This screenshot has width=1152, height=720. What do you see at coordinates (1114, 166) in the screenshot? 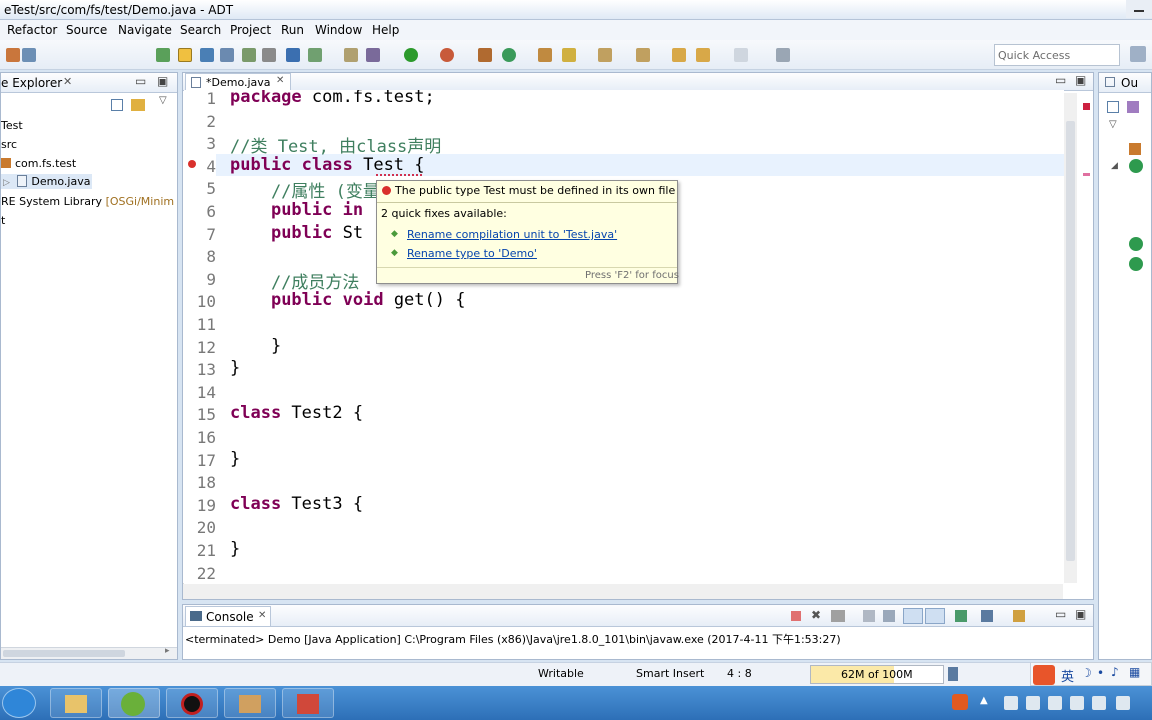
I see `expand-icon: ◢` at bounding box center [1114, 166].